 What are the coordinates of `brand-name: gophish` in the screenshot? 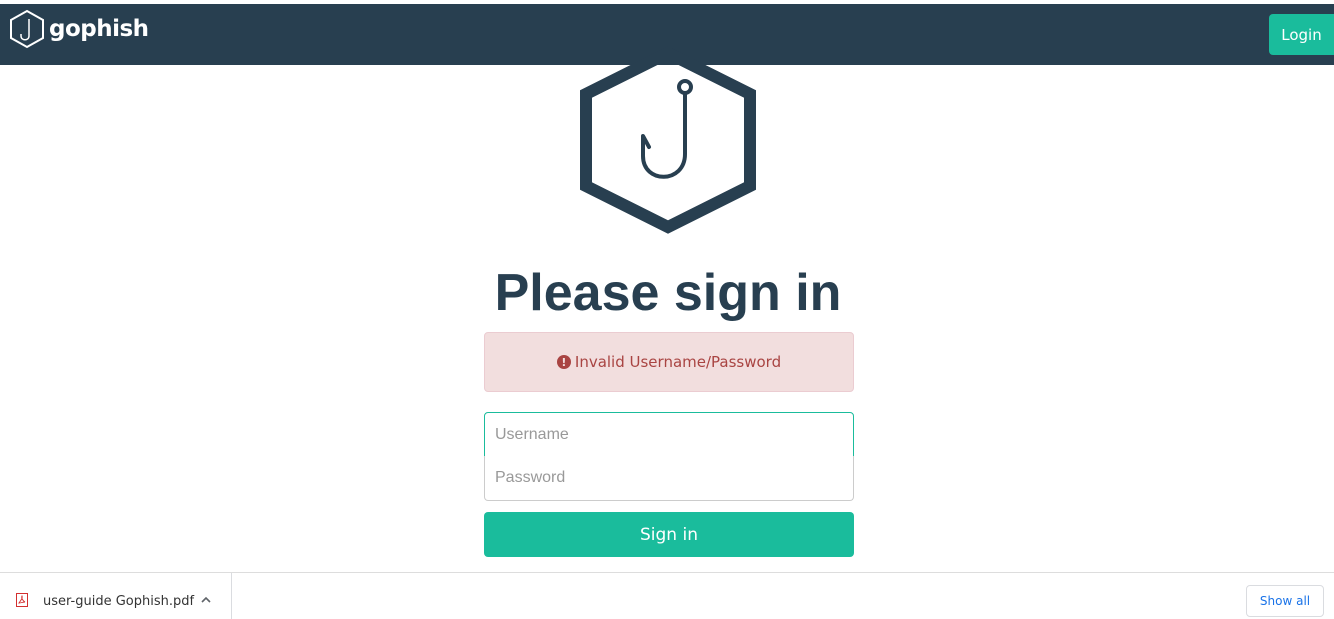 It's located at (99, 29).